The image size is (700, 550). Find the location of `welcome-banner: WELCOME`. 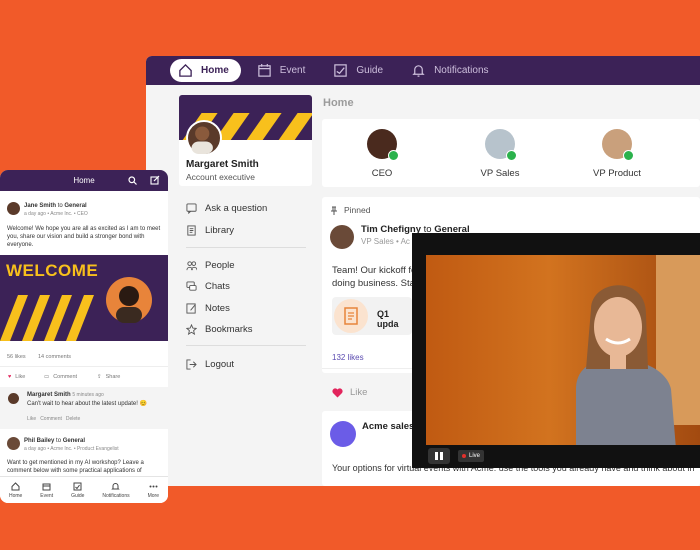

welcome-banner: WELCOME is located at coordinates (84, 298).